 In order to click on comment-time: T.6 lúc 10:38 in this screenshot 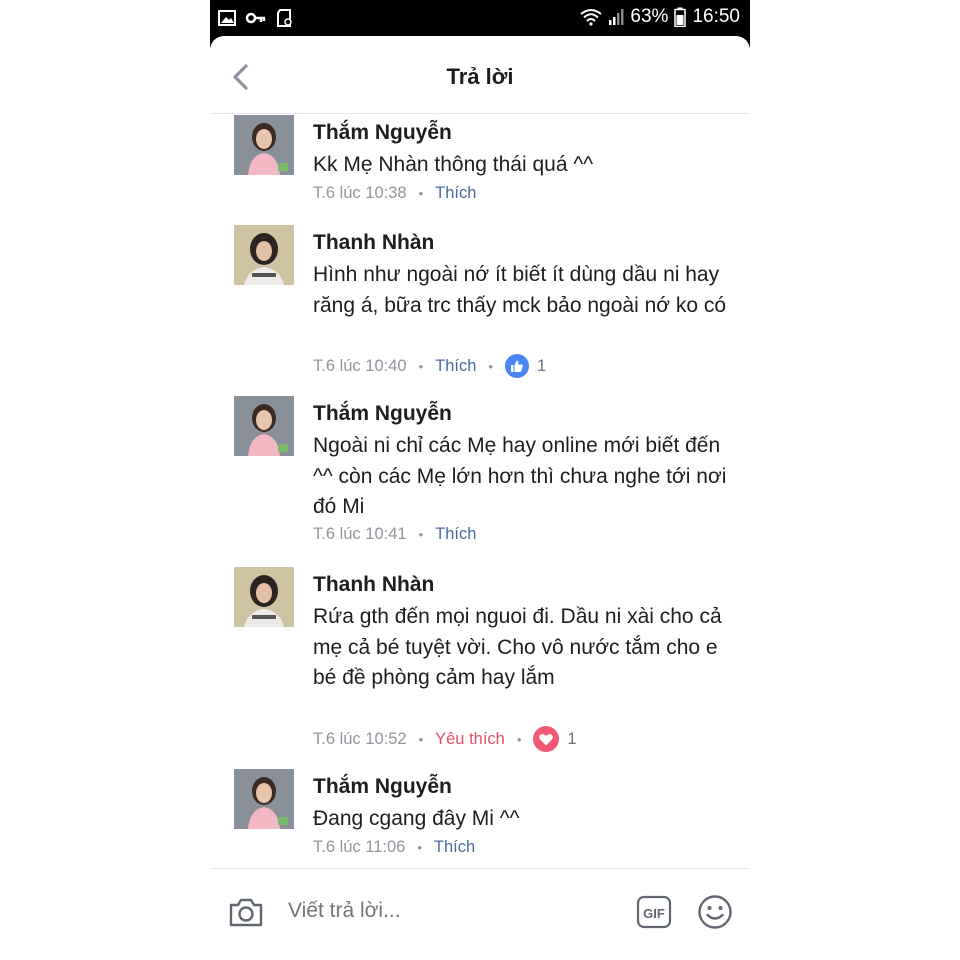, I will do `click(360, 193)`.